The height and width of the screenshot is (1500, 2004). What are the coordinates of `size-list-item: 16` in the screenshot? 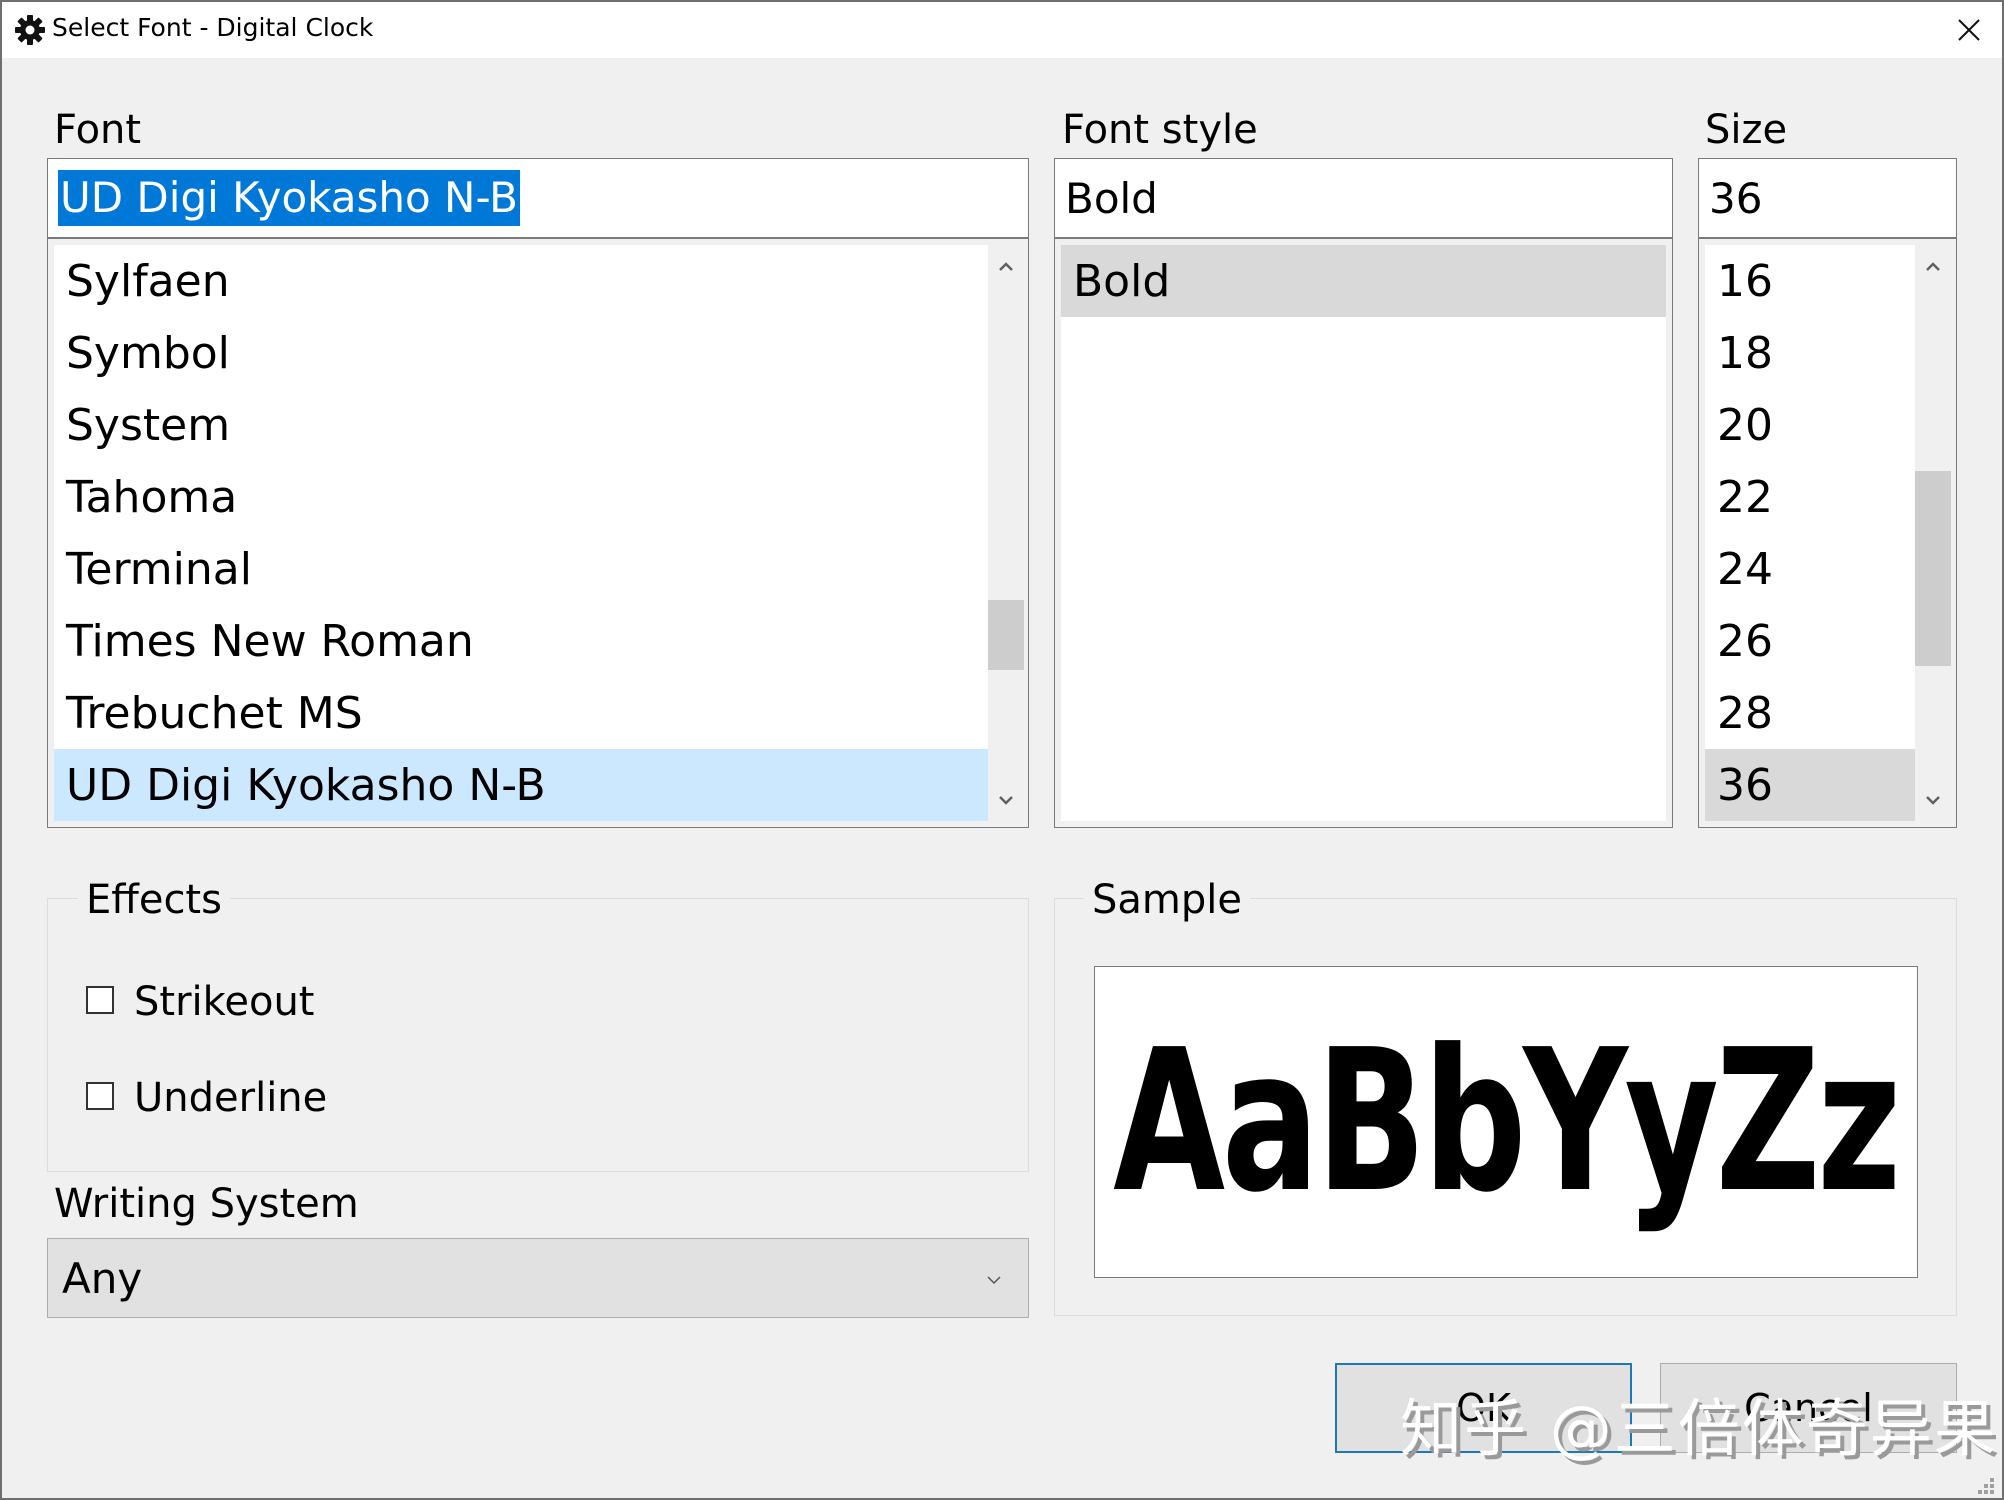 It's located at (1810, 281).